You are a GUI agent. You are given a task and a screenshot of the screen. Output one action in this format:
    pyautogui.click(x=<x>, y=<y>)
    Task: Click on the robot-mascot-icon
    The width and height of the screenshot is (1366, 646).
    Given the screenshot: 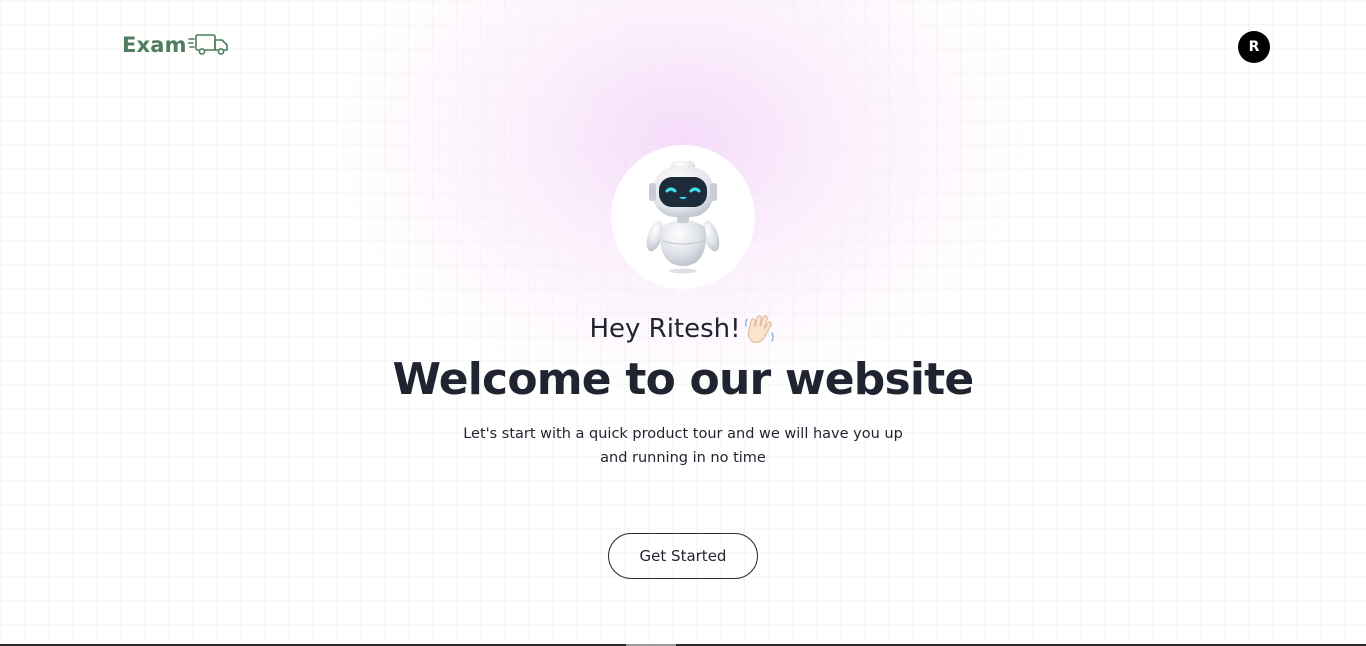 What is the action you would take?
    pyautogui.click(x=683, y=217)
    